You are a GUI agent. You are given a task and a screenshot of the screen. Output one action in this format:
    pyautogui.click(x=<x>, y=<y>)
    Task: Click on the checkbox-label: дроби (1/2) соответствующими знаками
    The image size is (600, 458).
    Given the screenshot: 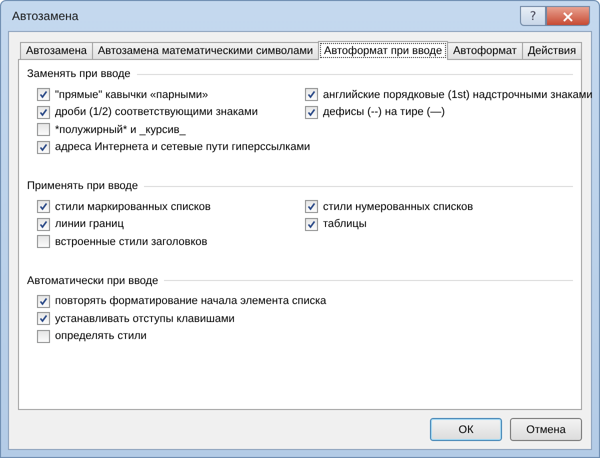 What is the action you would take?
    pyautogui.click(x=156, y=112)
    